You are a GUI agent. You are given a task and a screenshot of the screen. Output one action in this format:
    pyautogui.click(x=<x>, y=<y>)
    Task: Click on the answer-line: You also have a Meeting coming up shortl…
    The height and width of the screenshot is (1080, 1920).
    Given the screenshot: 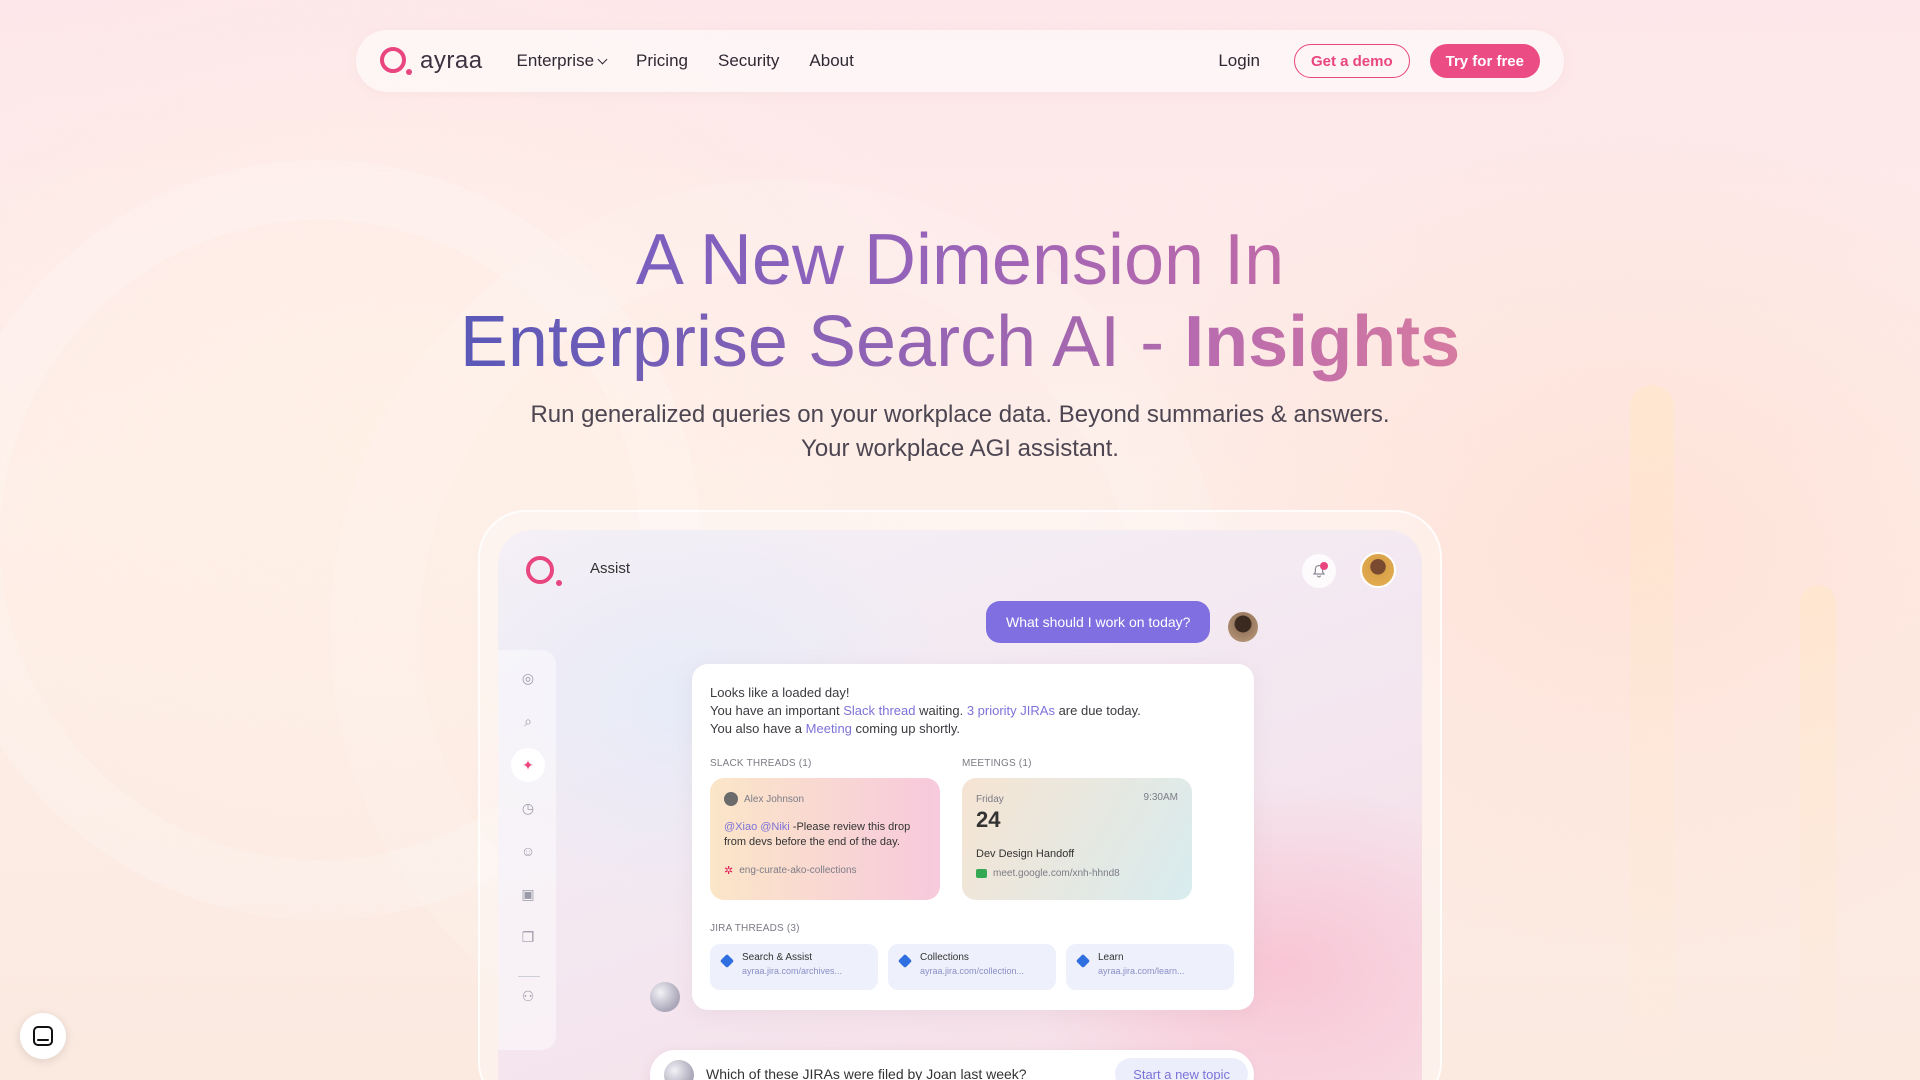 What is the action you would take?
    pyautogui.click(x=973, y=729)
    